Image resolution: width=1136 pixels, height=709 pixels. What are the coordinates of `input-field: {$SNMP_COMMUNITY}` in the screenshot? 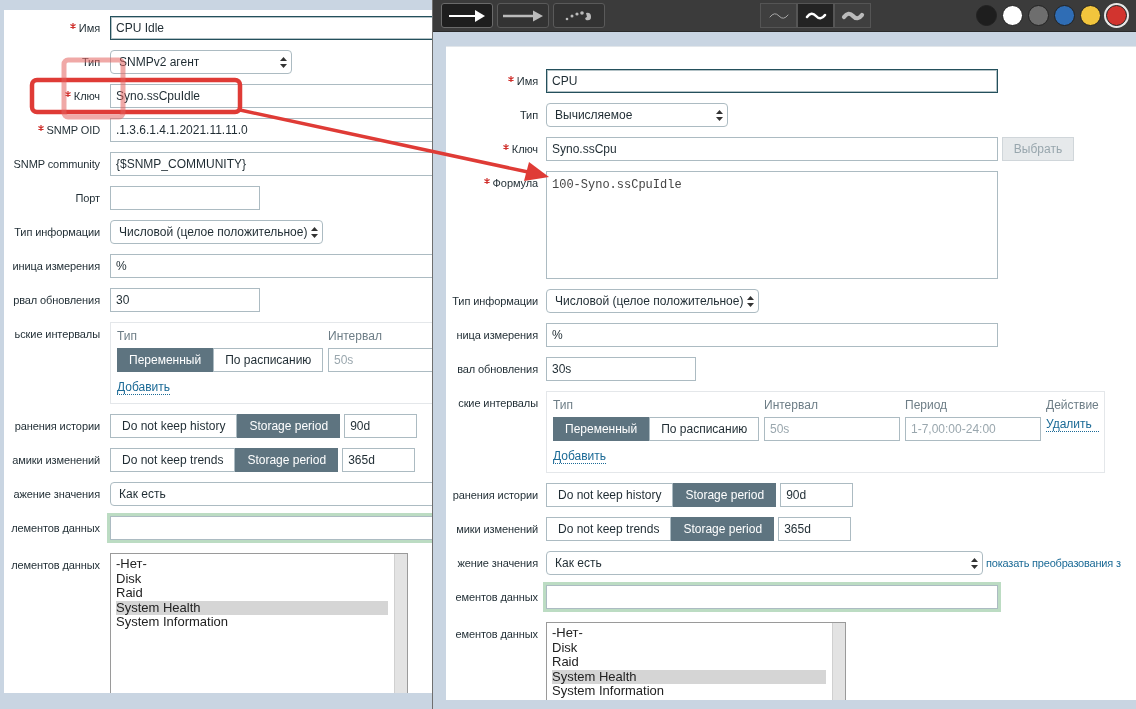 It's located at (271, 164).